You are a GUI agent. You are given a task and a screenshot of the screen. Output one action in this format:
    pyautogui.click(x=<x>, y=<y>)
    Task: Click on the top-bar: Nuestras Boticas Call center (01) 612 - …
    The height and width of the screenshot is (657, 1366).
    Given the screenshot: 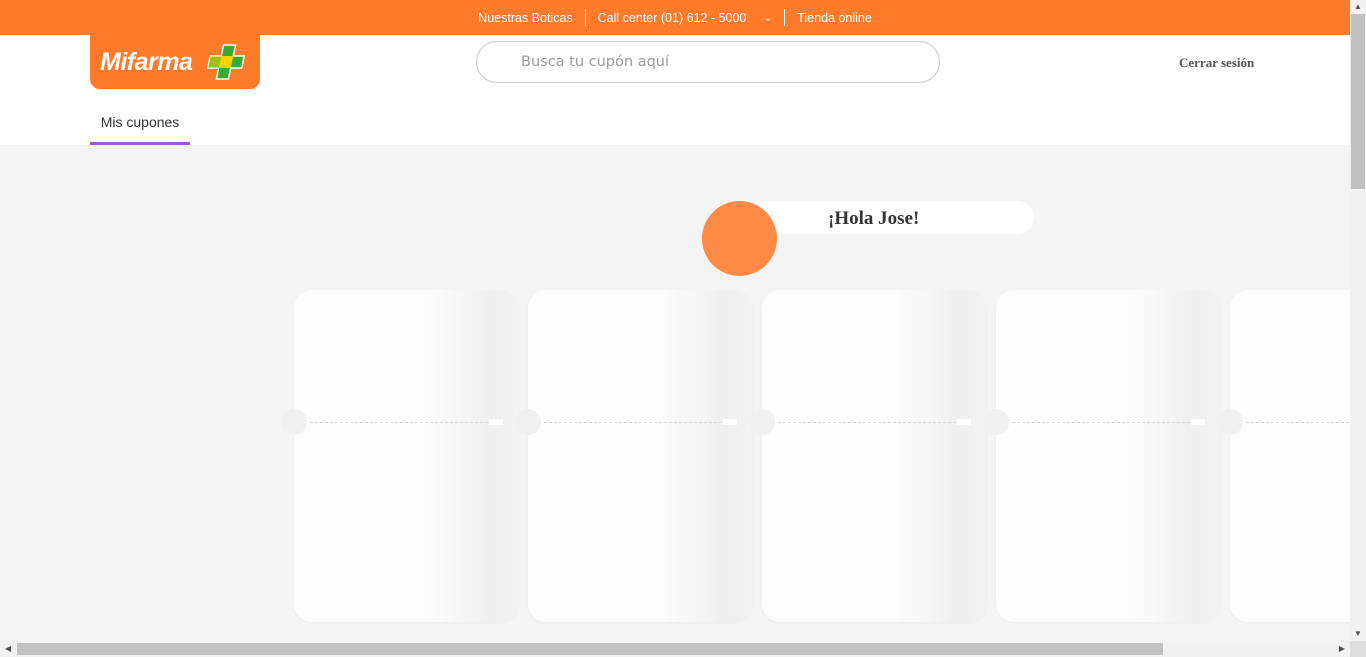 What is the action you would take?
    pyautogui.click(x=675, y=17)
    